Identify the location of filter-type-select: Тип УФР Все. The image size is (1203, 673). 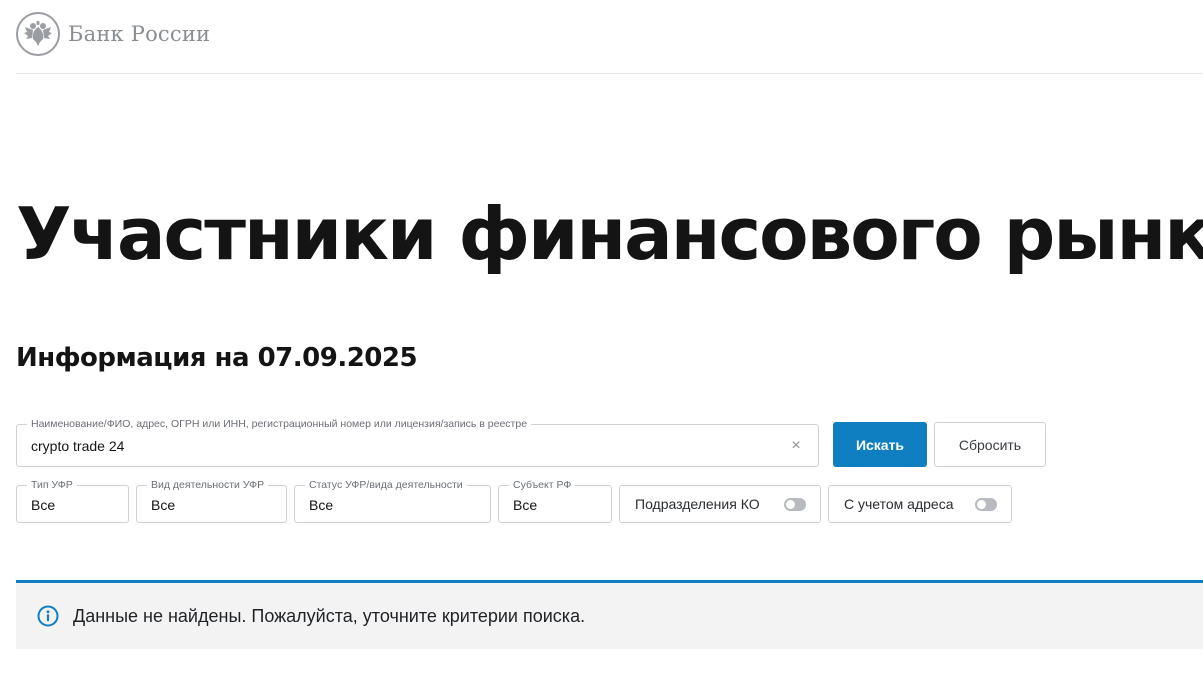
(72, 500).